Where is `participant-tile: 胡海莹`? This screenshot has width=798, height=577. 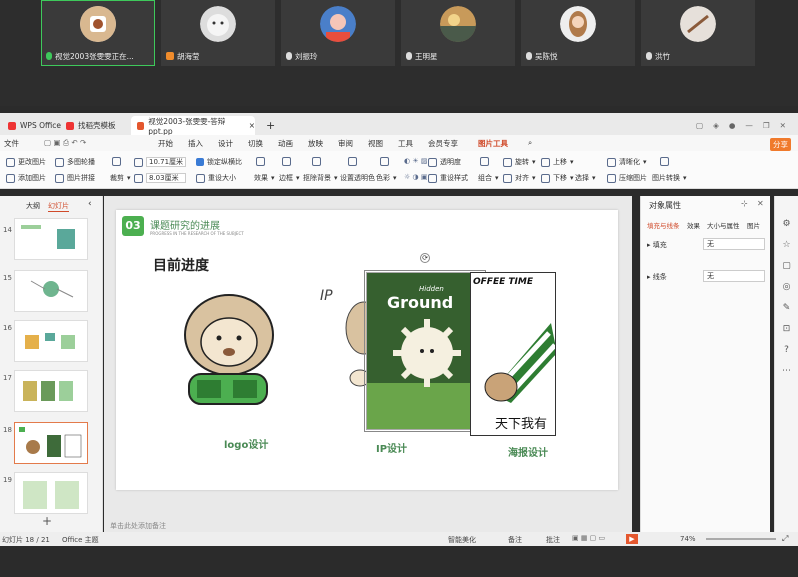 participant-tile: 胡海莹 is located at coordinates (218, 33).